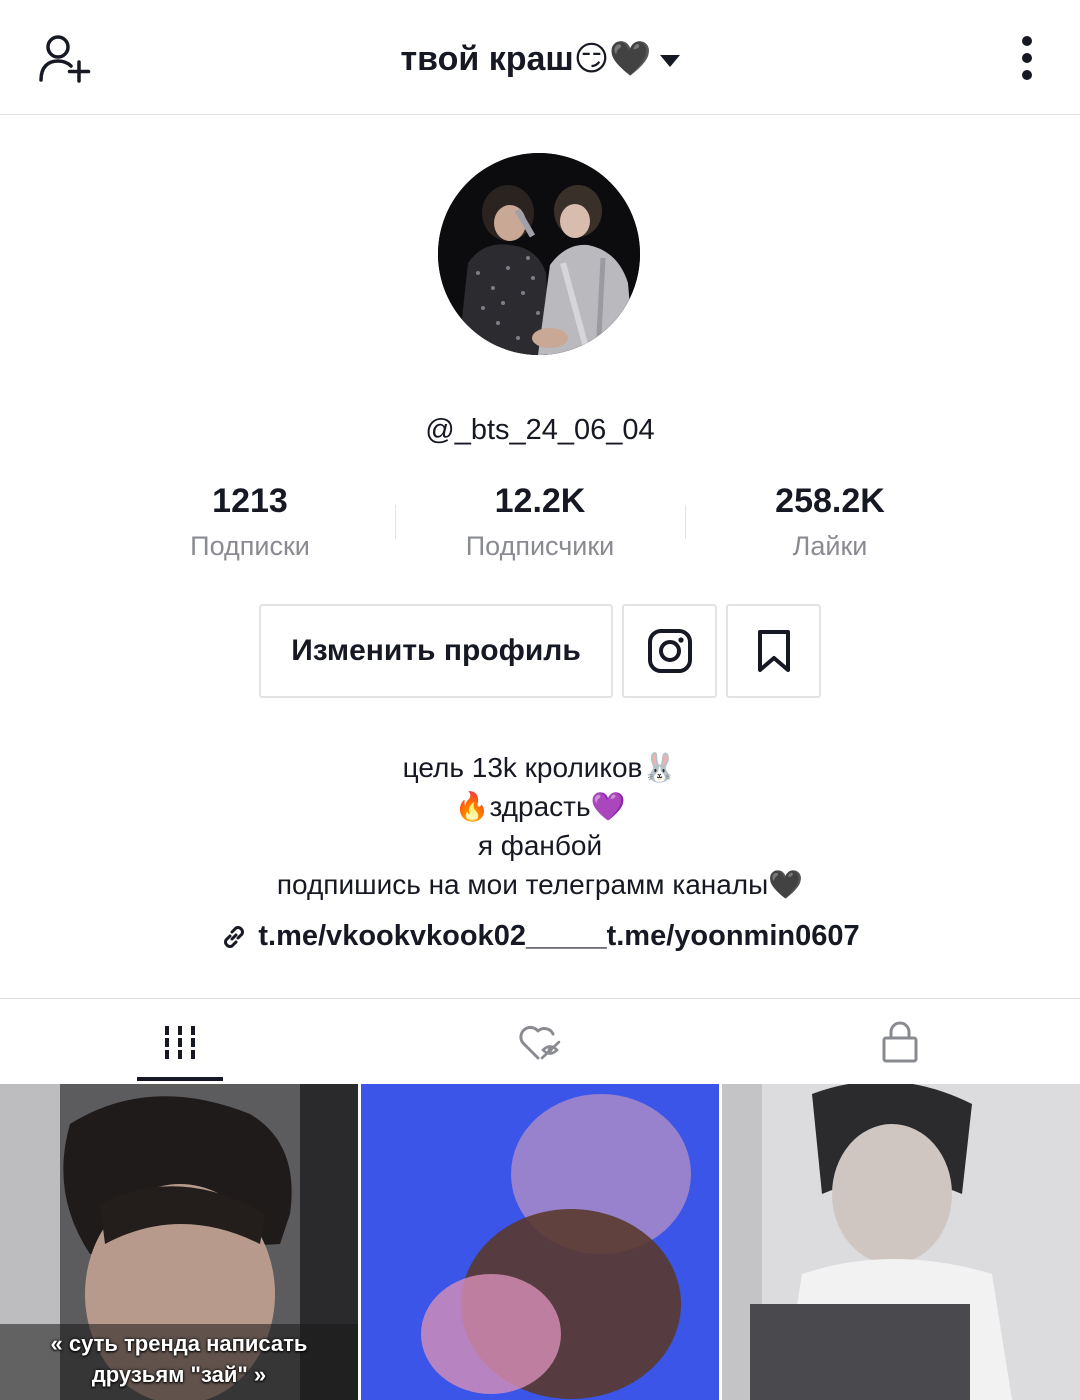  I want to click on bookmark-button, so click(773, 651).